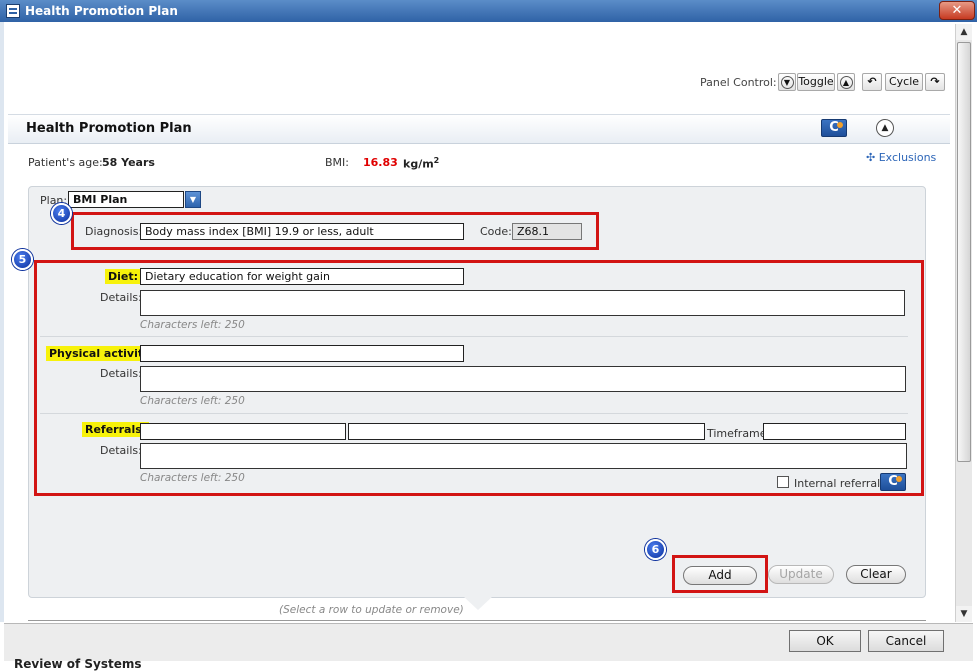 The image size is (977, 671). What do you see at coordinates (192, 478) in the screenshot?
I see `referrals-chars-left: Characters left: 250` at bounding box center [192, 478].